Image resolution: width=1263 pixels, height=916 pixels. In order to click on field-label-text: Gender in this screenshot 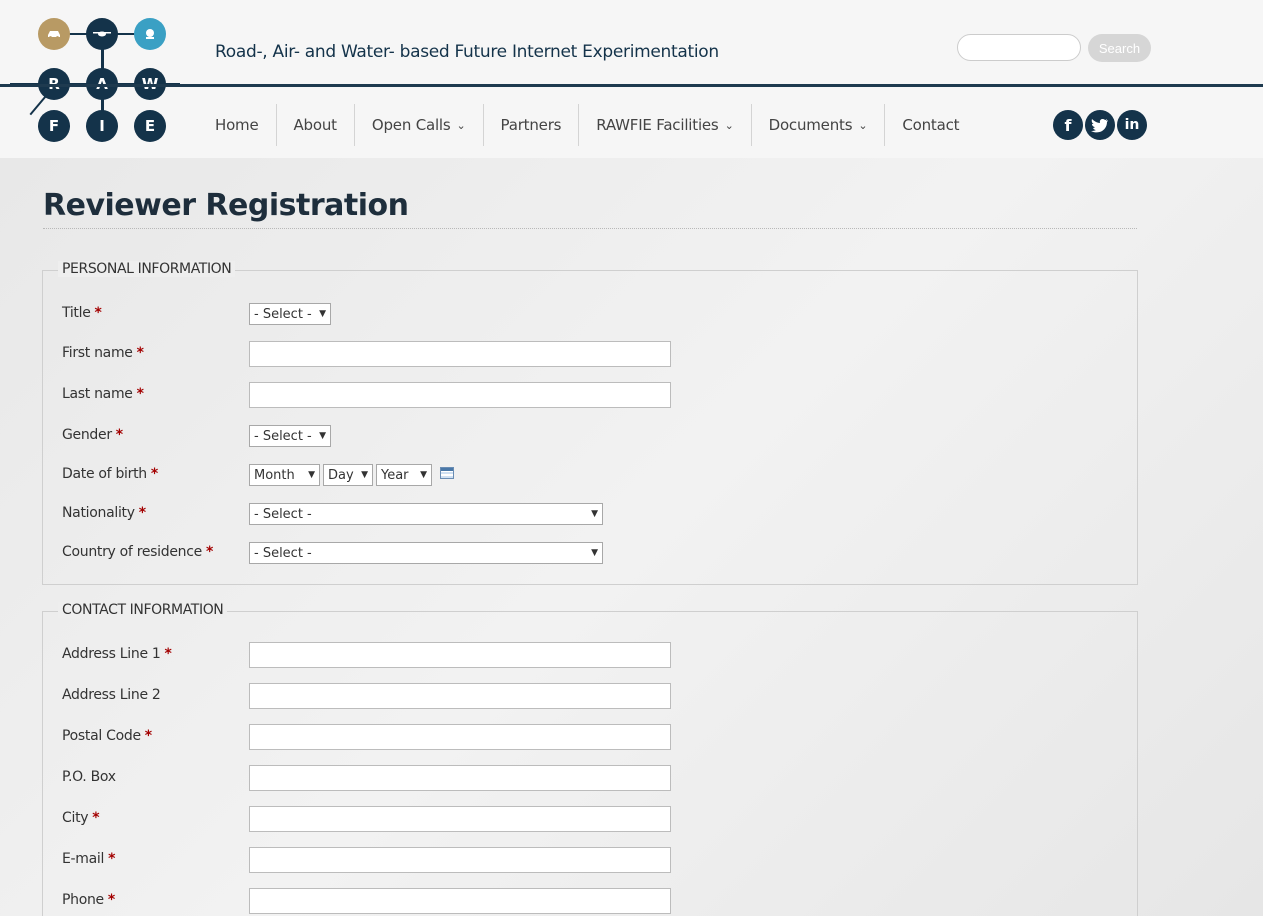, I will do `click(87, 435)`.